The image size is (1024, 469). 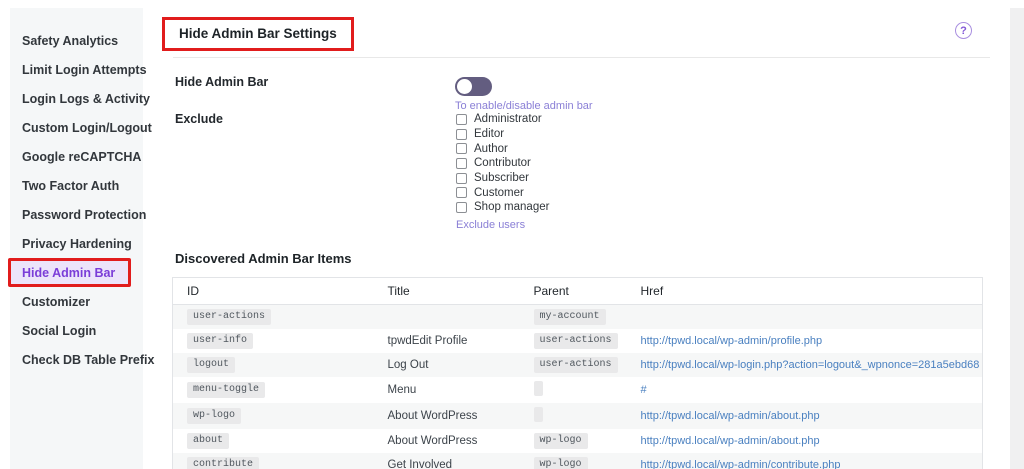 I want to click on column-header: Parent, so click(x=573, y=291).